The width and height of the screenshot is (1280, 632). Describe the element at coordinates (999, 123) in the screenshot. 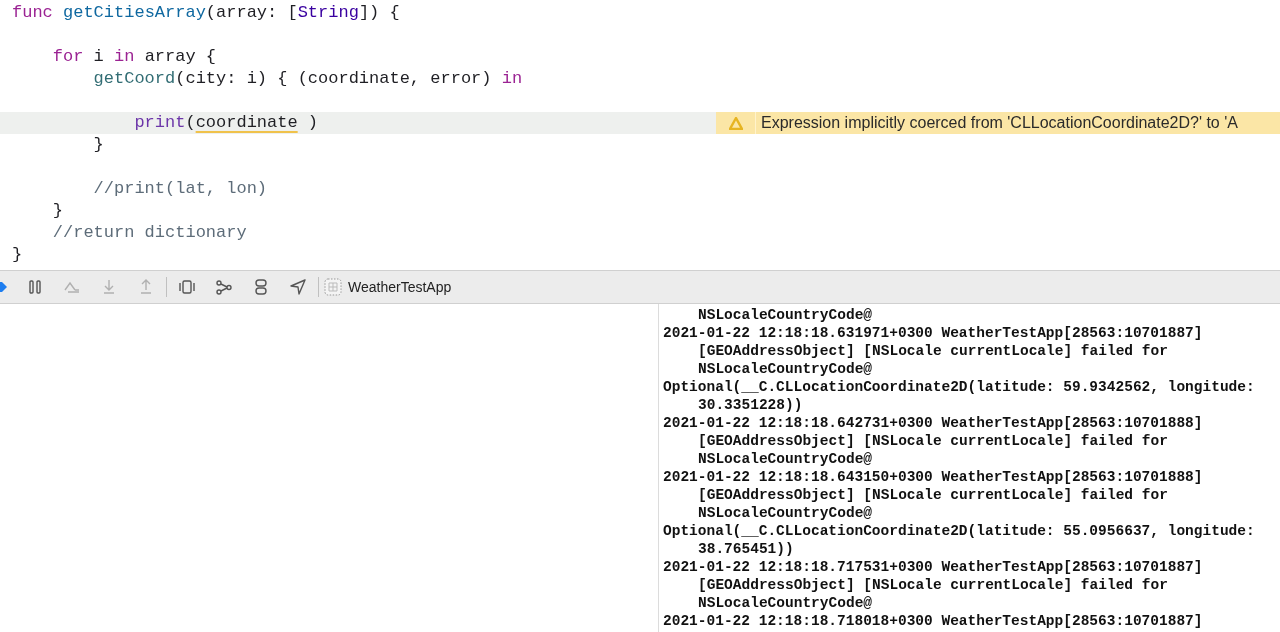

I see `warning-message: Expression implicitly coerced from 'CLLocationCoordinate2D?' to 'A` at that location.